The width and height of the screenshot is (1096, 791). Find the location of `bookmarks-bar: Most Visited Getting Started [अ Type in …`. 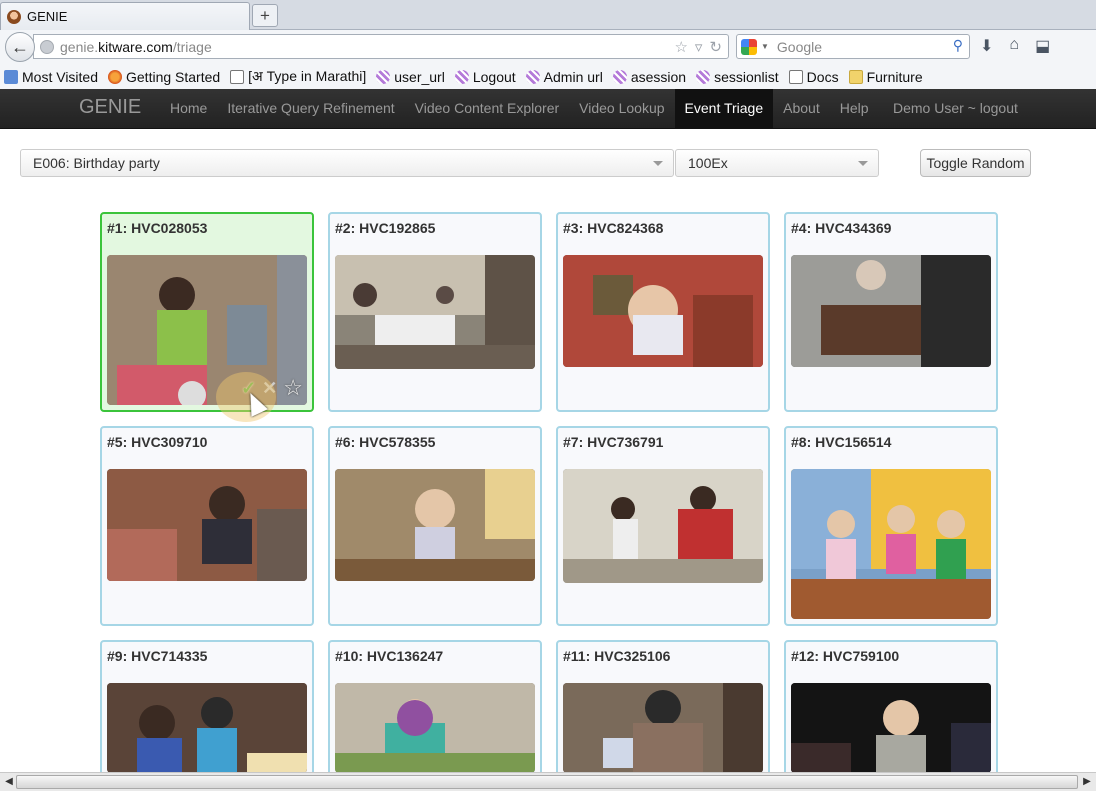

bookmarks-bar: Most Visited Getting Started [अ Type in … is located at coordinates (548, 76).